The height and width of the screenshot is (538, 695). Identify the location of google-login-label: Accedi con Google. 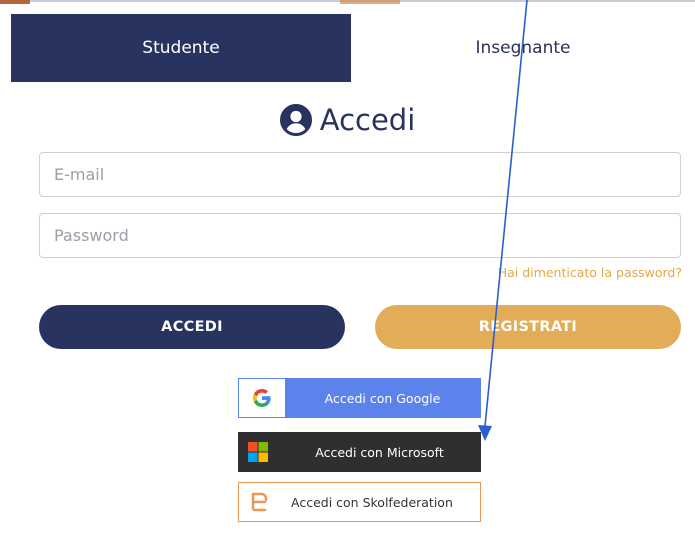
(382, 398).